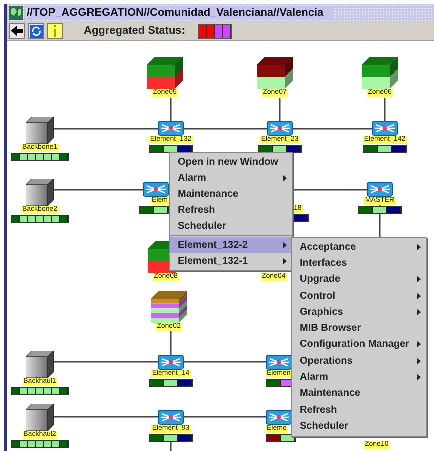  I want to click on refresh-button, so click(36, 31).